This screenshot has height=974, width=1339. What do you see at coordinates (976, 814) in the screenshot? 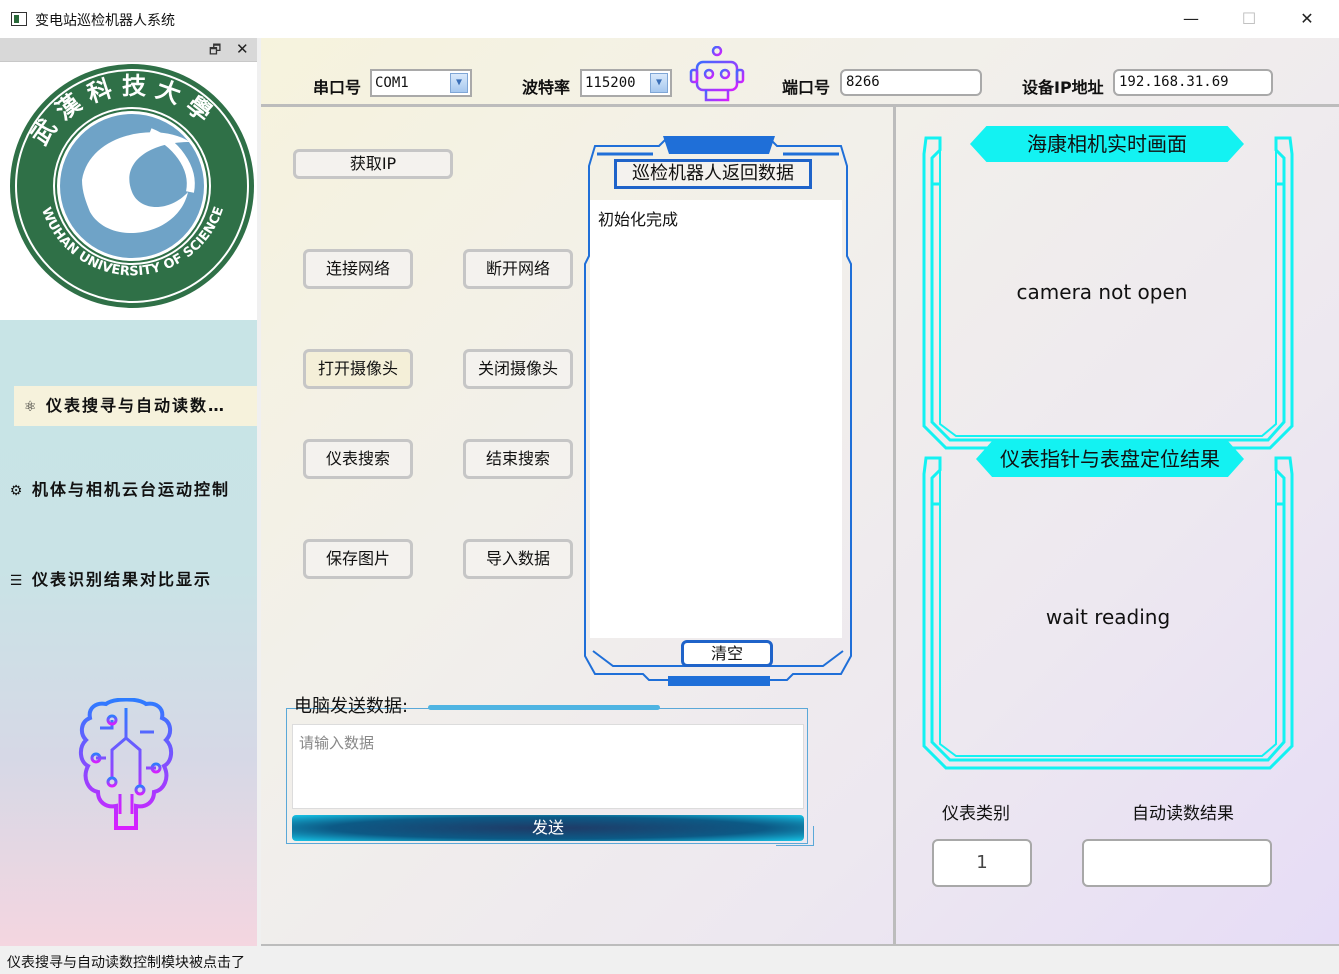
I see `meter-type-label: 仪表类别` at bounding box center [976, 814].